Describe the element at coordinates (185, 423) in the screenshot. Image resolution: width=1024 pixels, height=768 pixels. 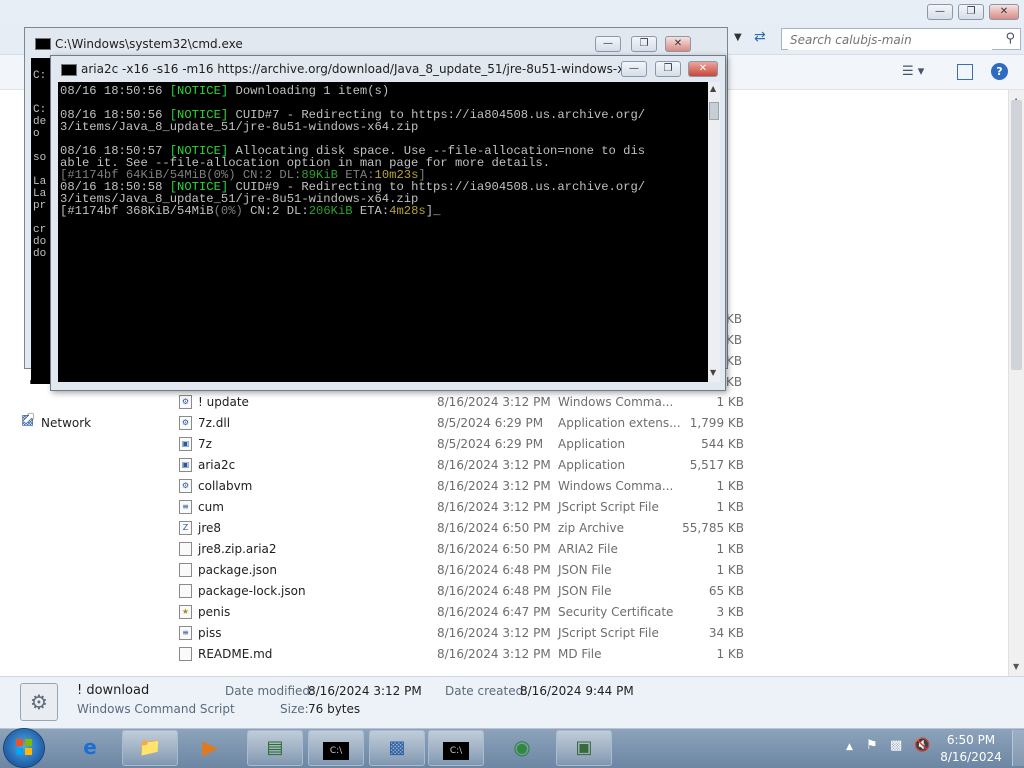
I see `dll-file-icon: ⚙` at that location.